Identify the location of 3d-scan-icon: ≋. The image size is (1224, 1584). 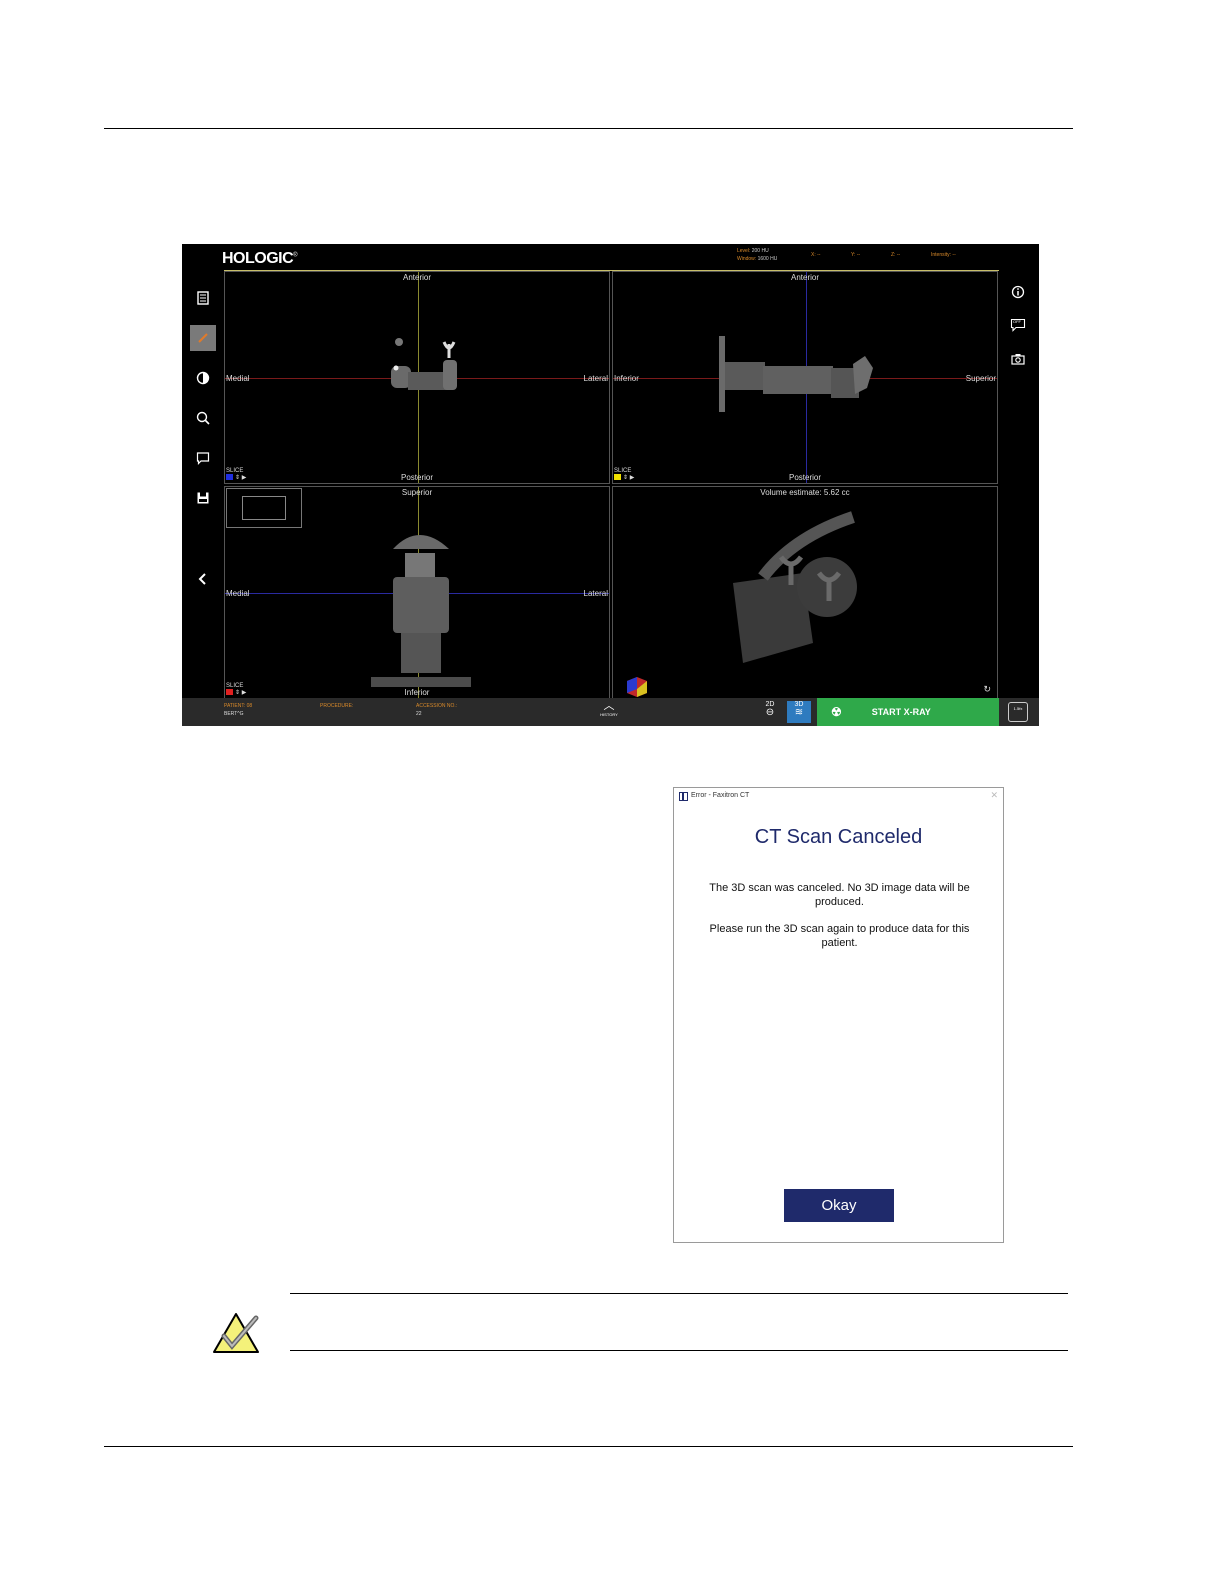
(799, 712).